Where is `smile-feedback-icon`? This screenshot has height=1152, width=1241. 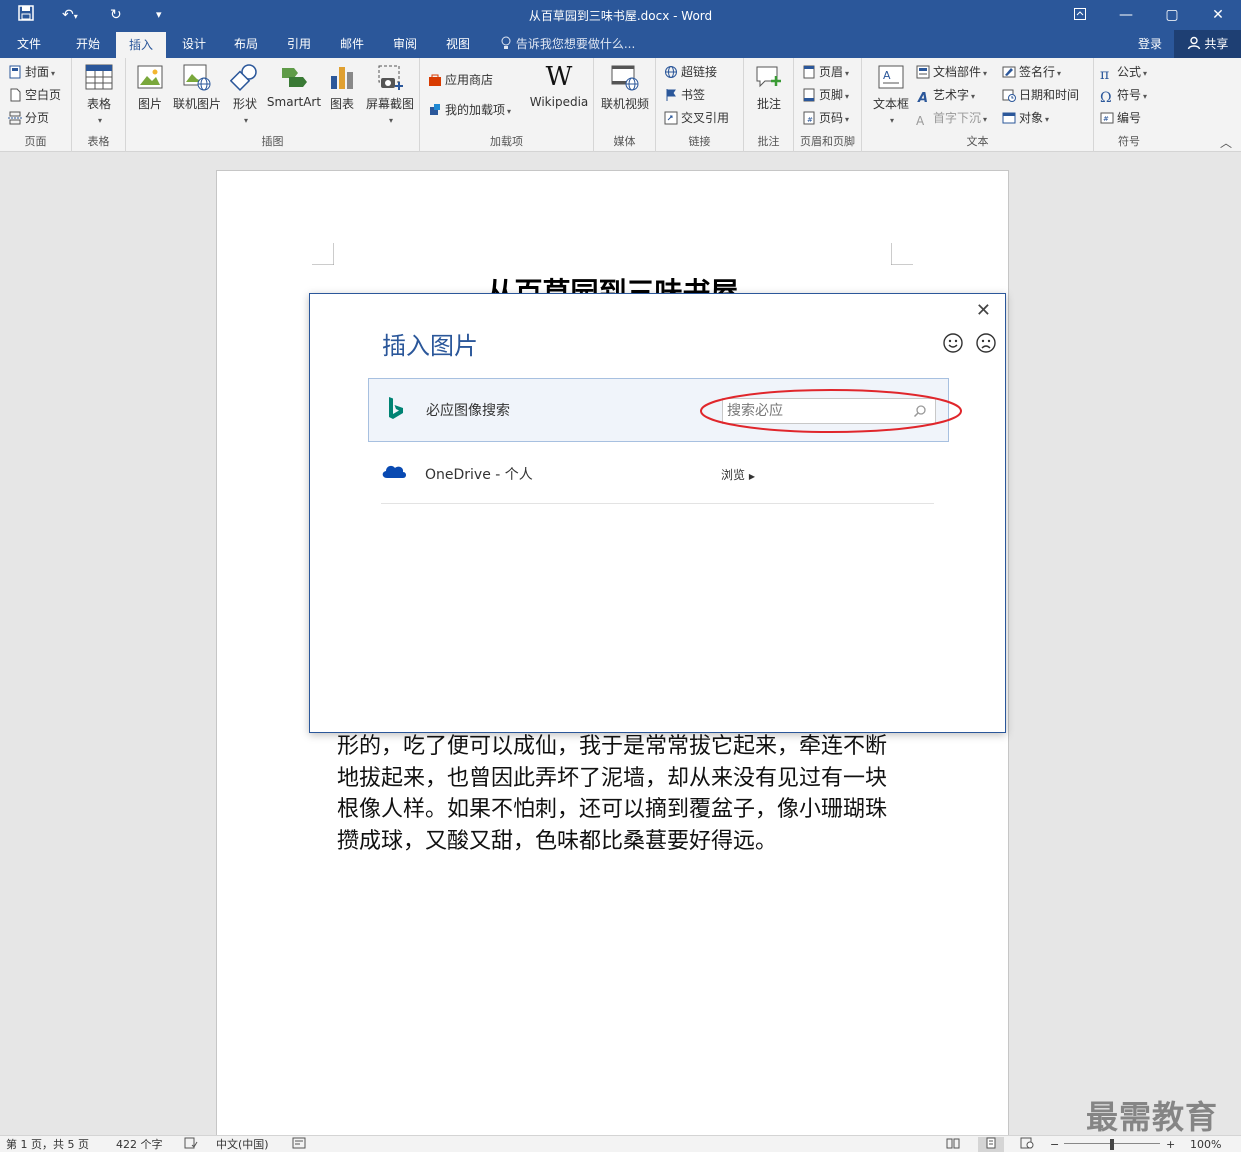
smile-feedback-icon is located at coordinates (953, 344).